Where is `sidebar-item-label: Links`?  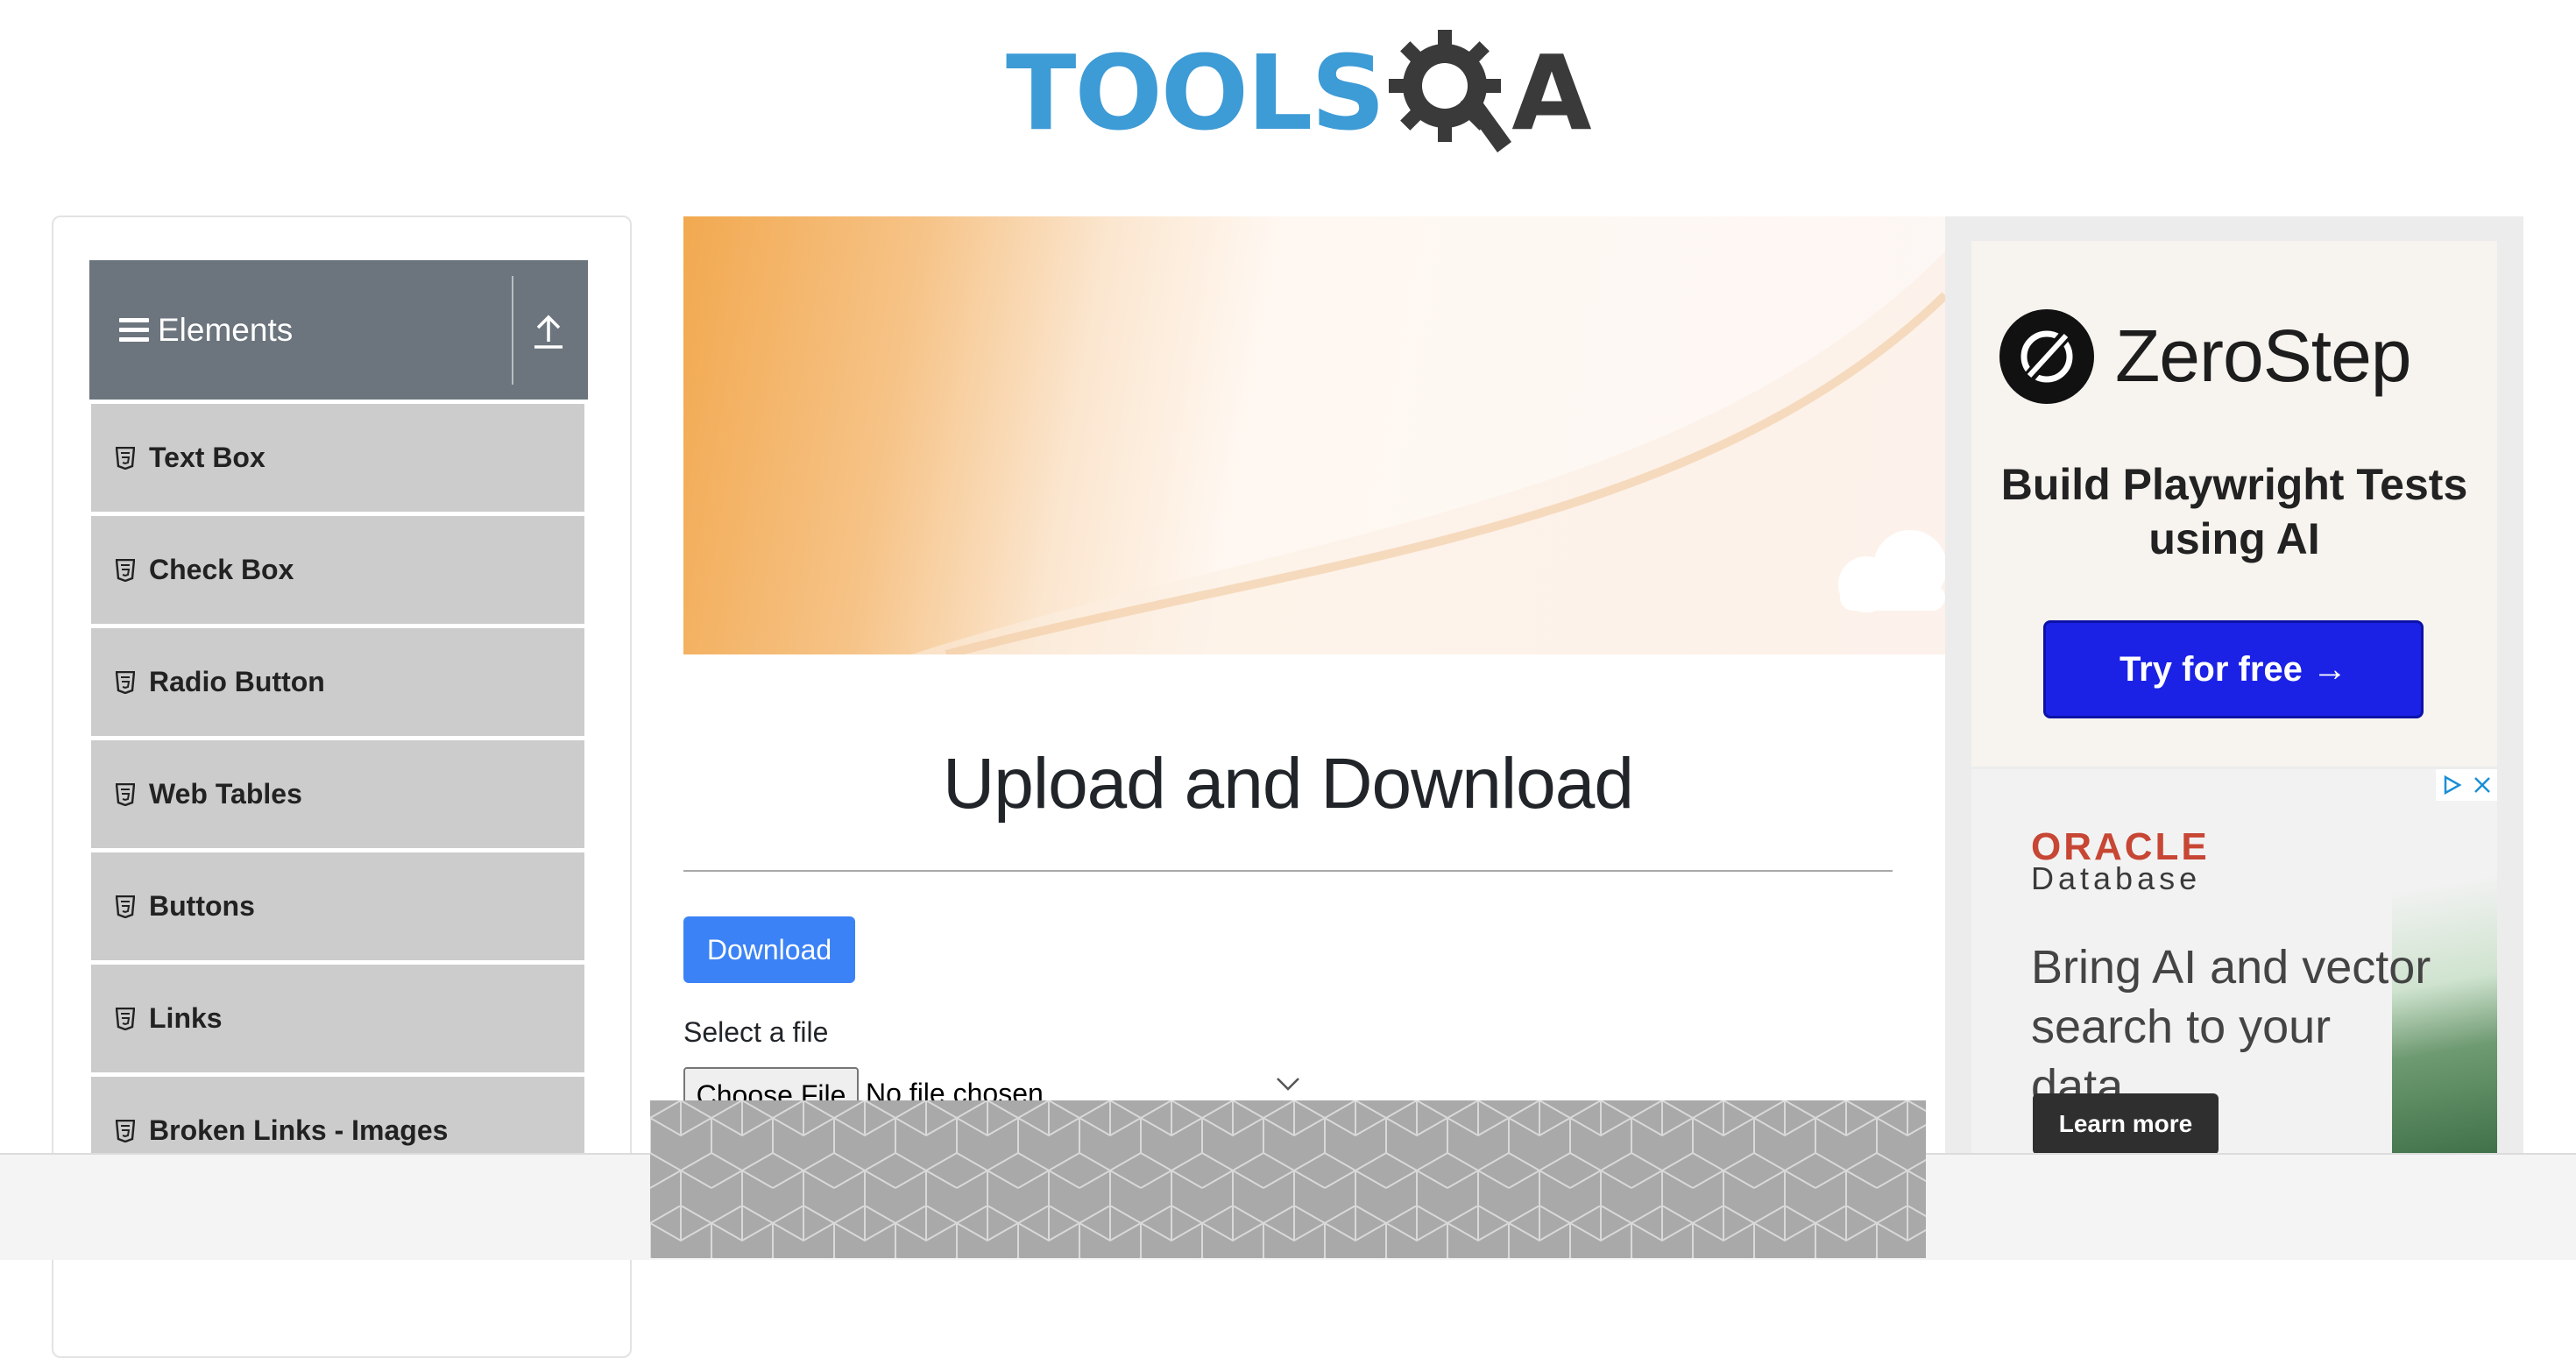 sidebar-item-label: Links is located at coordinates (186, 1018).